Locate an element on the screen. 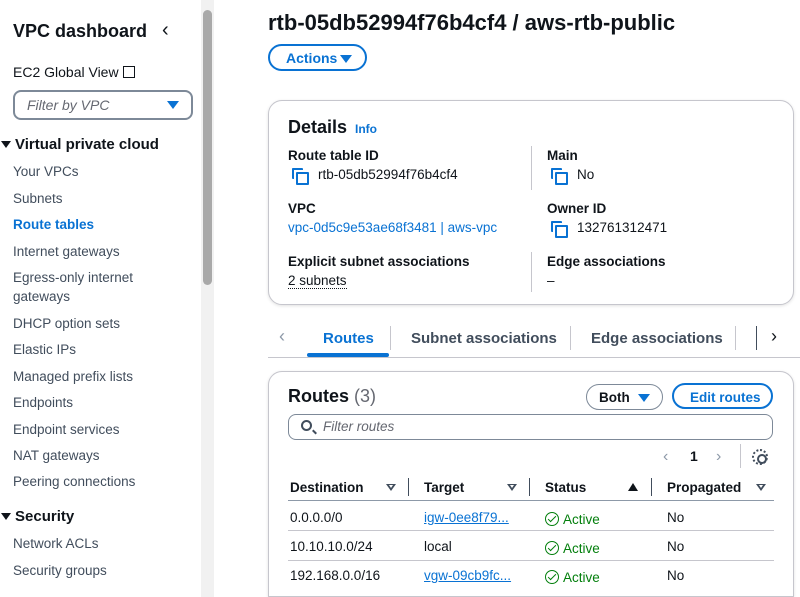 This screenshot has width=800, height=597. filter-routes-input: Filter routes is located at coordinates (530, 427).